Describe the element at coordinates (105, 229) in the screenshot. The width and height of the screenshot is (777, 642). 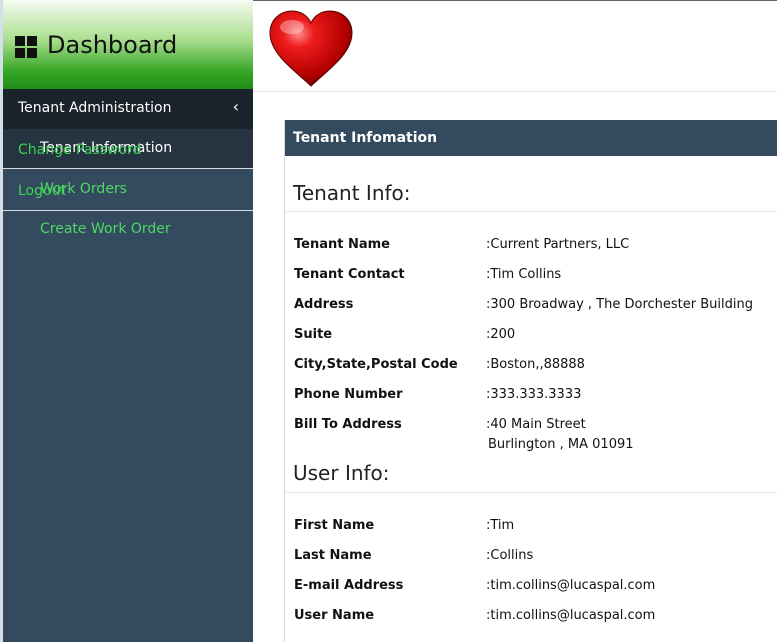
I see `sidebar-item-label: Create Work Order` at that location.